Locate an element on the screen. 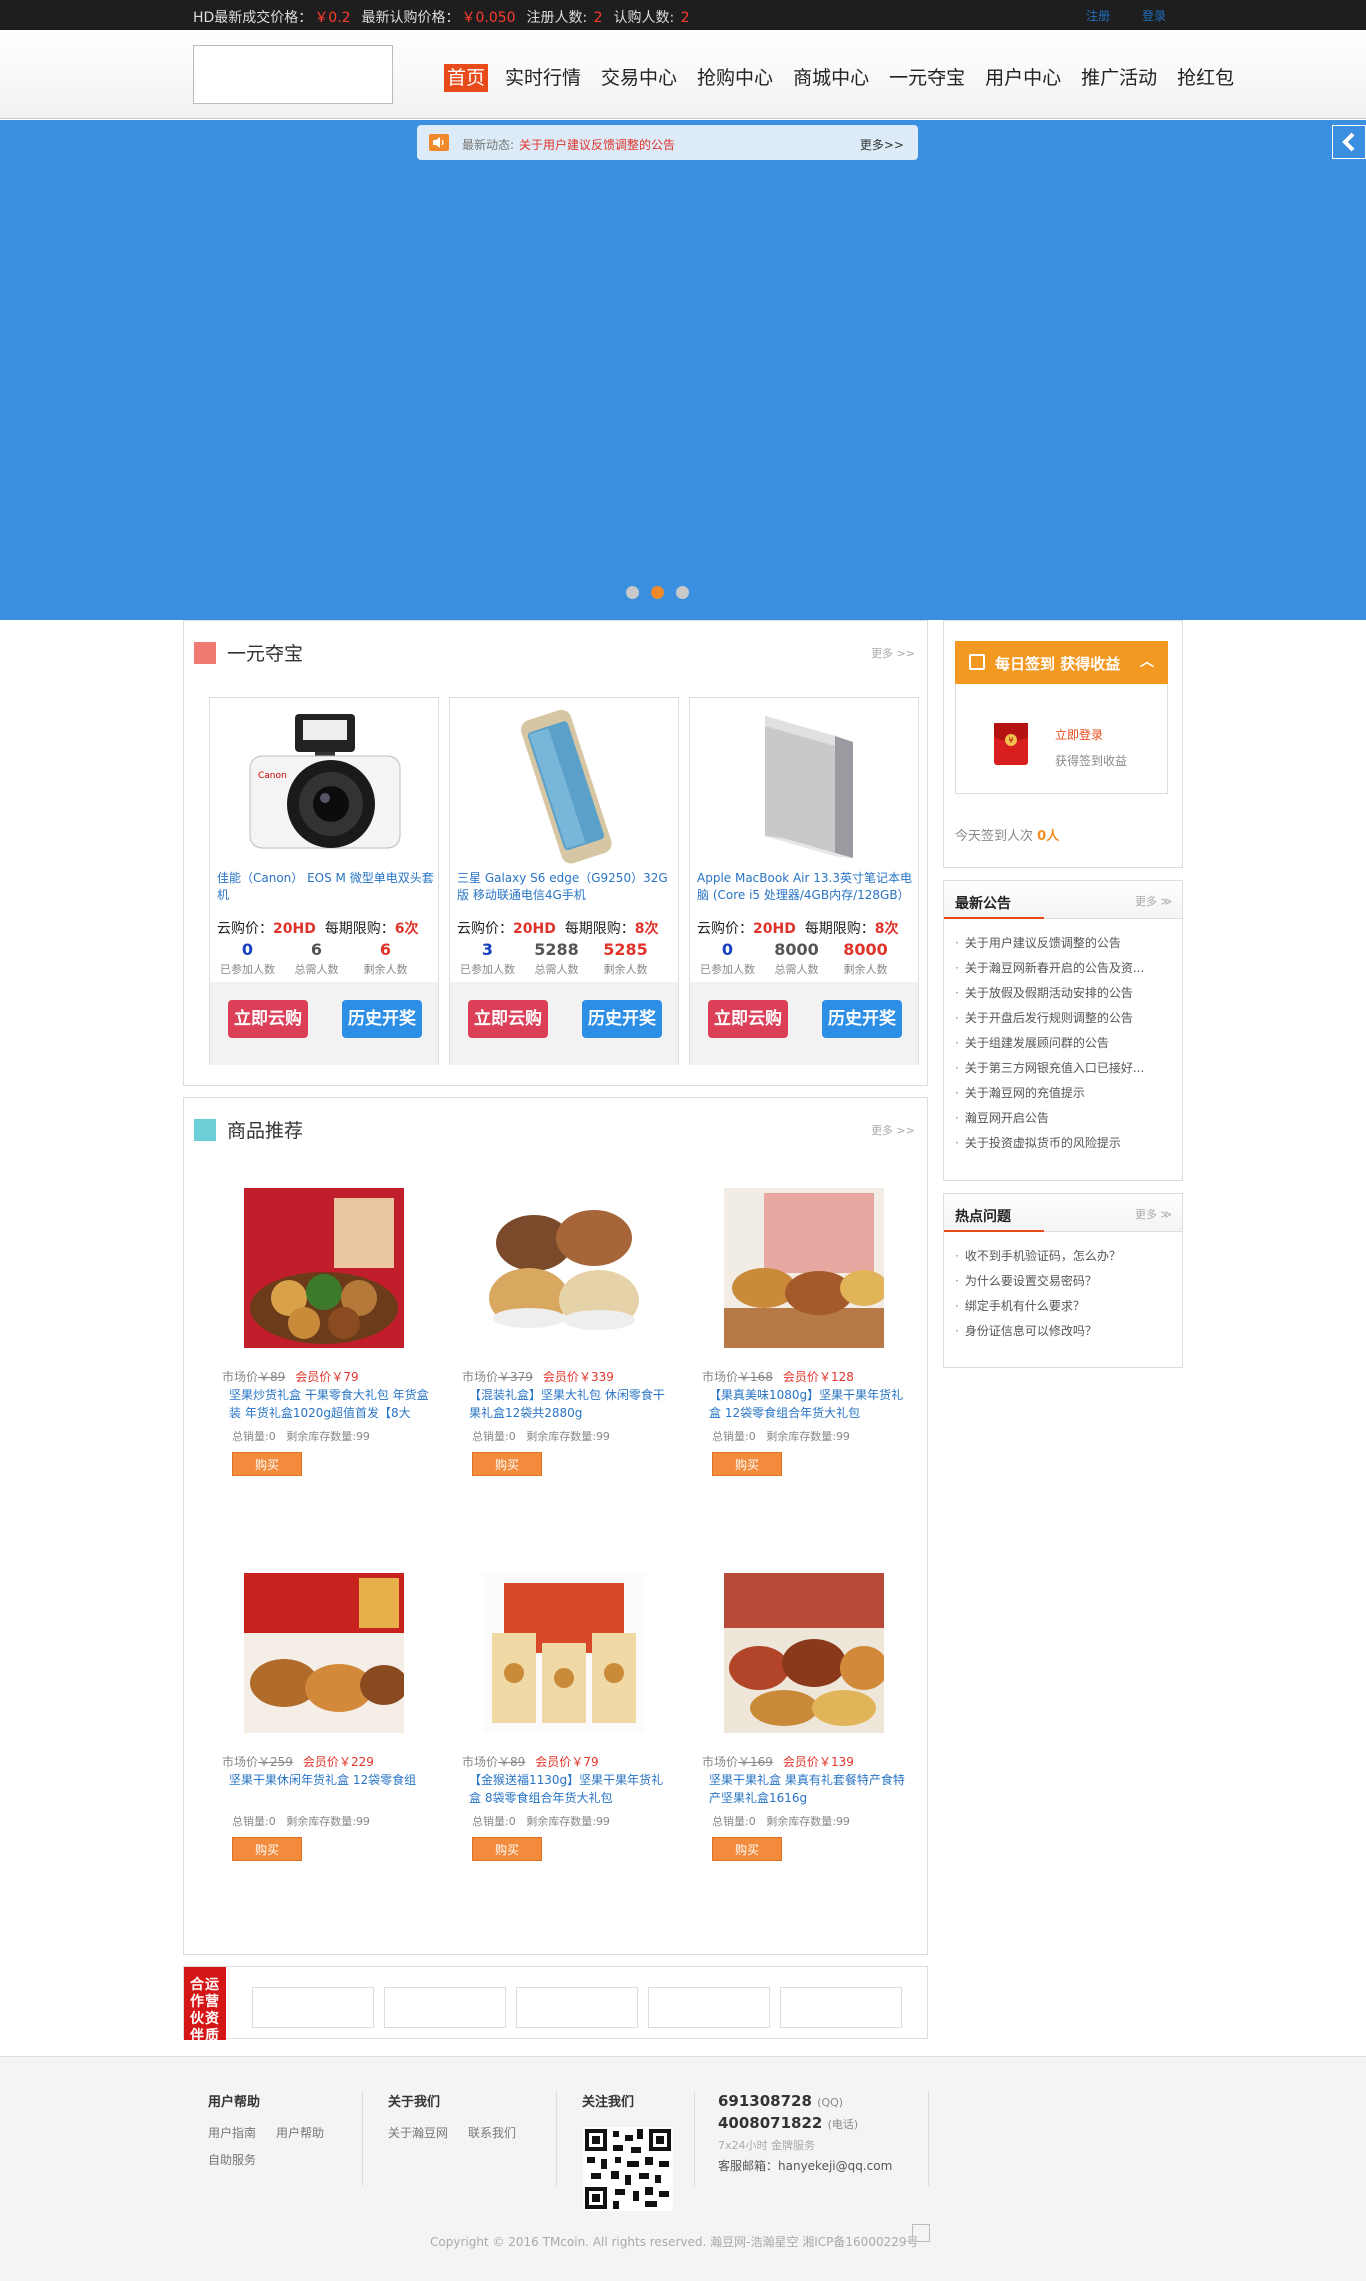 This screenshot has height=2281, width=1366. announcement-item: 瀚豆网开启公告 is located at coordinates (1066, 1118).